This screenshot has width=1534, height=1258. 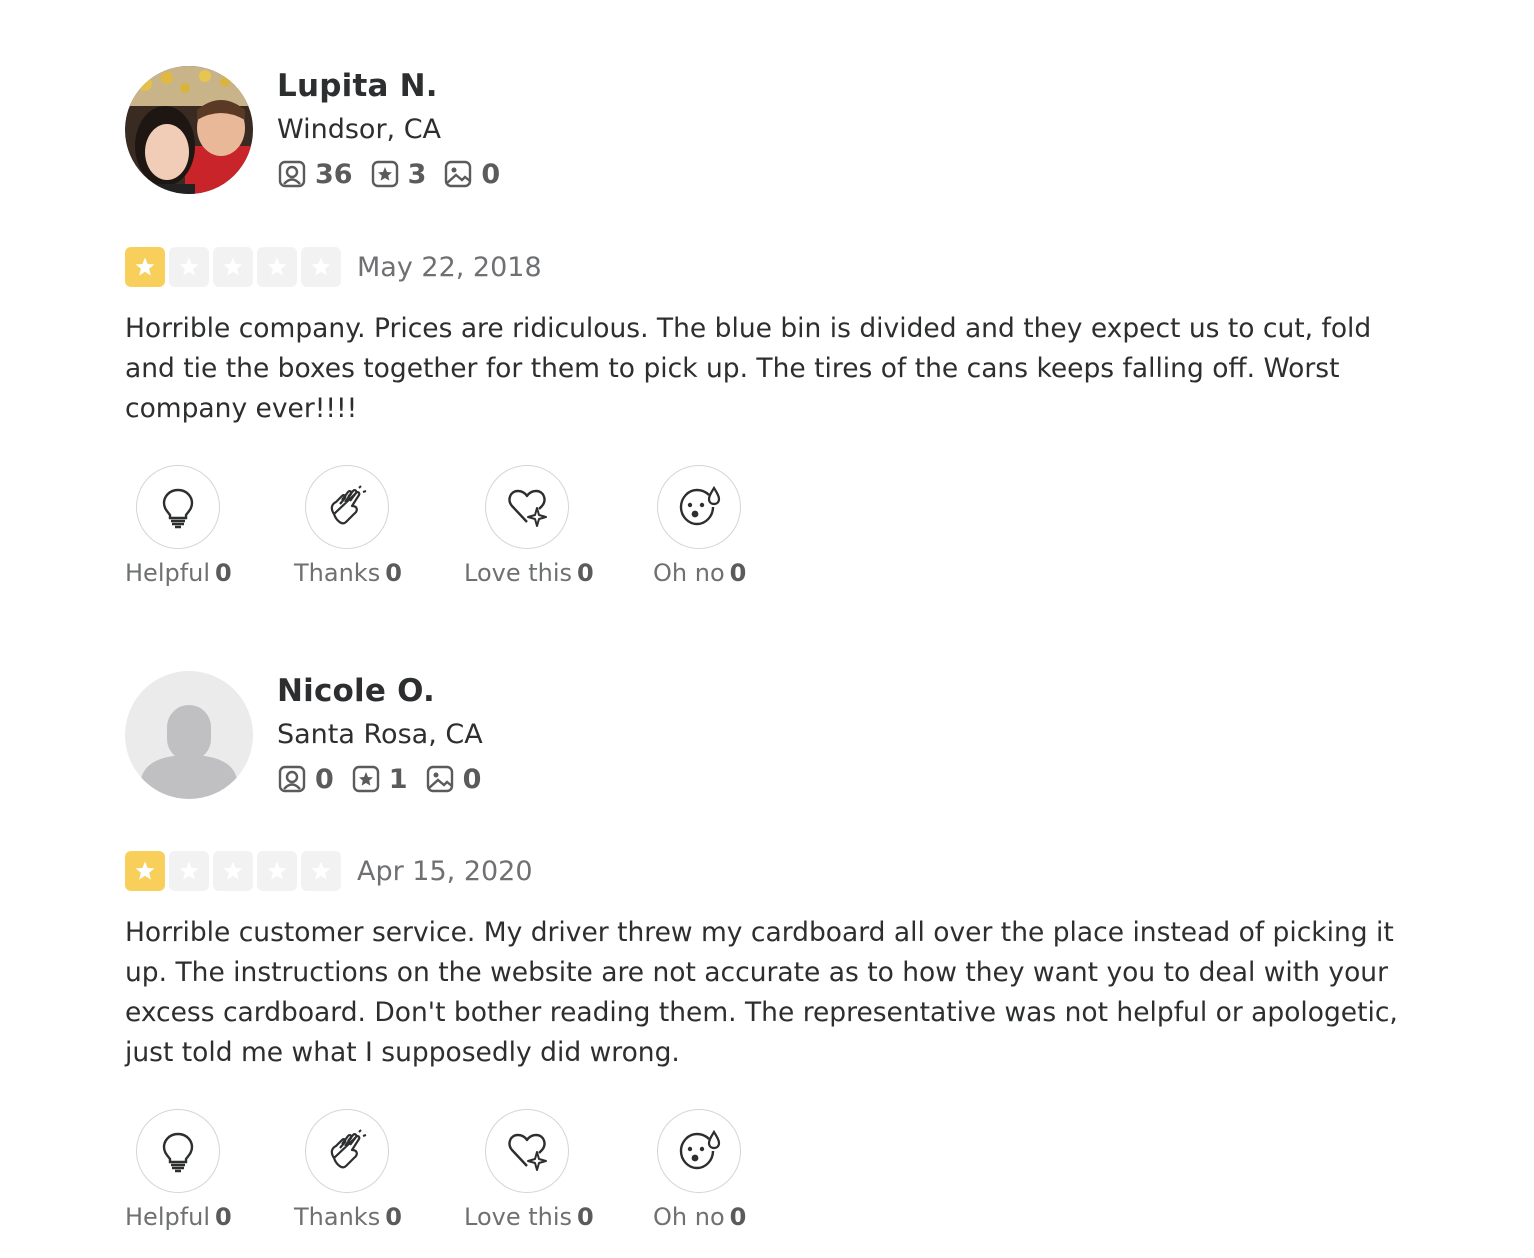 I want to click on friends-count: 0, so click(x=324, y=779).